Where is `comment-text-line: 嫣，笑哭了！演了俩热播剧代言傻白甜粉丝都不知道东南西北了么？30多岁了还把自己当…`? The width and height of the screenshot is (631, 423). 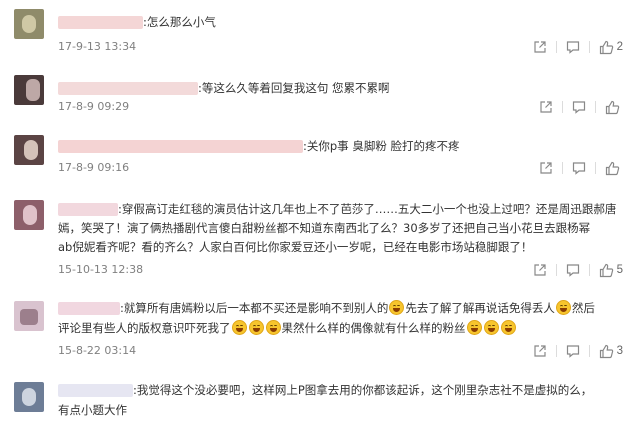 comment-text-line: 嫣，笑哭了！演了俩热播剧代言傻白甜粉丝都不知道东南西北了么？30多岁了还把自己当… is located at coordinates (324, 228).